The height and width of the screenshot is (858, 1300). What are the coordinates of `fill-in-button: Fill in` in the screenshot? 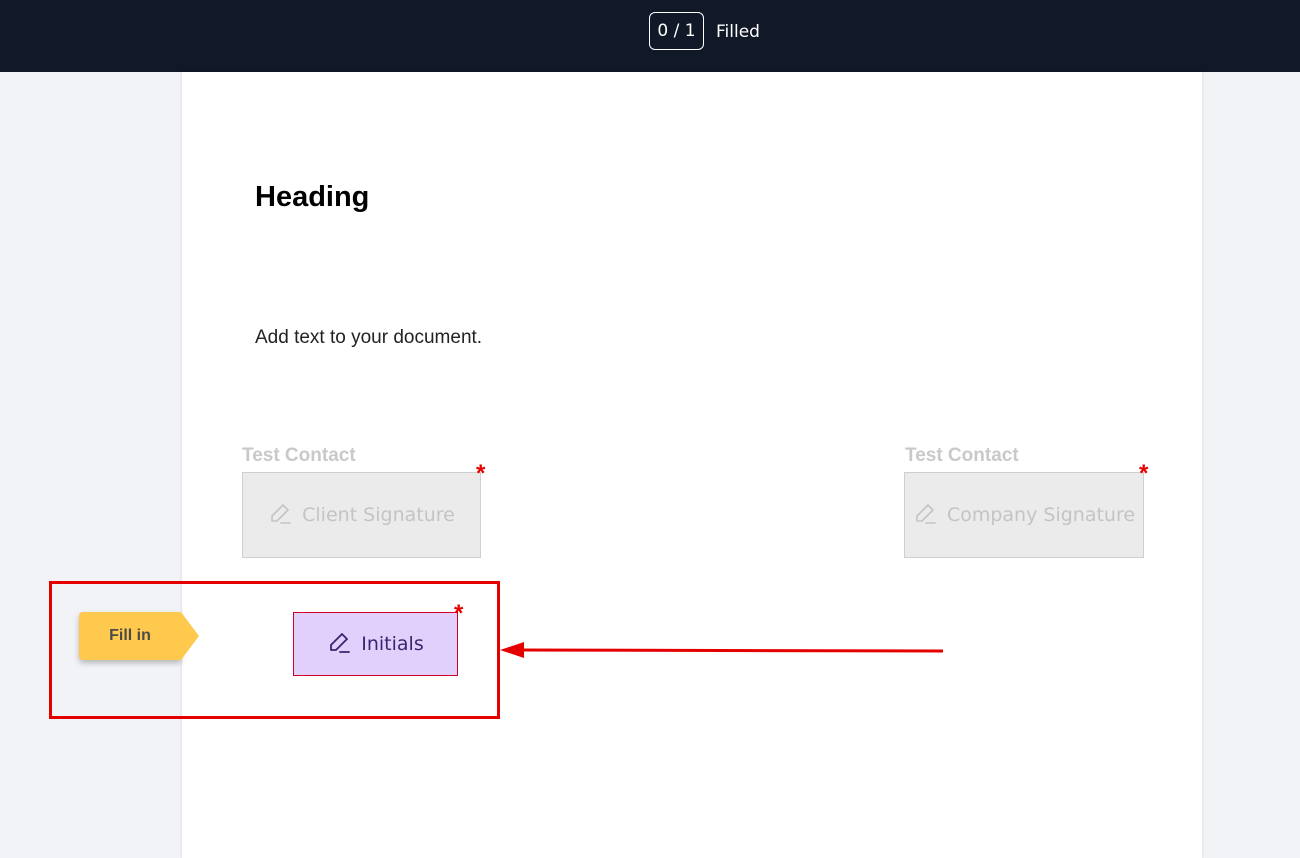 It's located at (139, 636).